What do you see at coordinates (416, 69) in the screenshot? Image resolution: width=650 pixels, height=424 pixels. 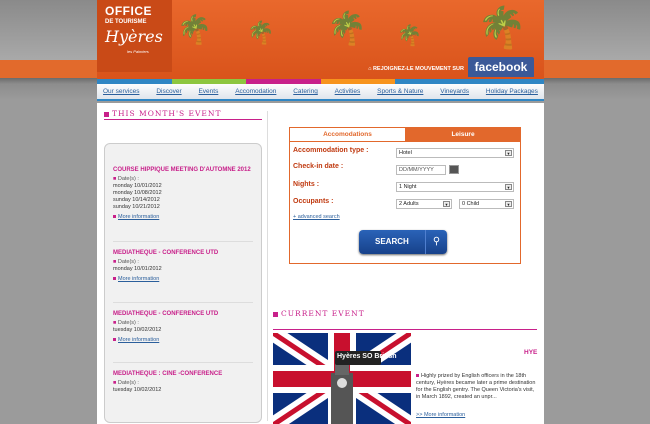 I see `facebook-invite-text: ⌂ REJOIGNEZ-LE MOUVEMENT SUR` at bounding box center [416, 69].